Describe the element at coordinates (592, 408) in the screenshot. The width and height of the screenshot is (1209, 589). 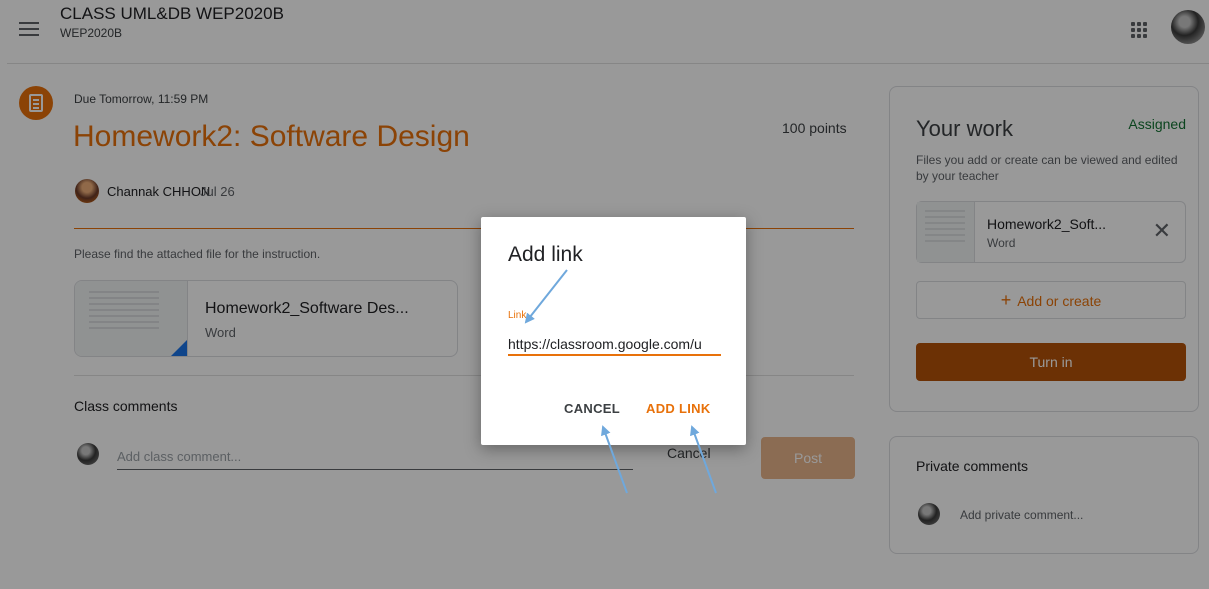
I see `dialog-cancel-button: CANCEL` at that location.